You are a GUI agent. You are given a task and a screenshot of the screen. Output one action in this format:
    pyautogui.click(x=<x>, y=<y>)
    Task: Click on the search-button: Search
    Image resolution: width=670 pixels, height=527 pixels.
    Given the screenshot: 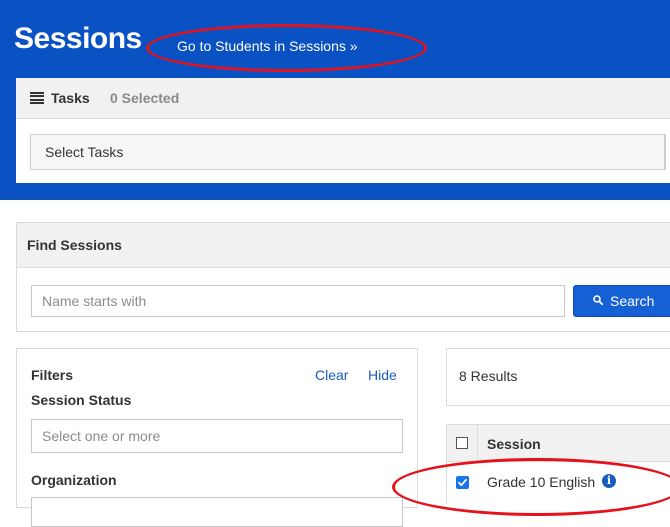 What is the action you would take?
    pyautogui.click(x=621, y=301)
    